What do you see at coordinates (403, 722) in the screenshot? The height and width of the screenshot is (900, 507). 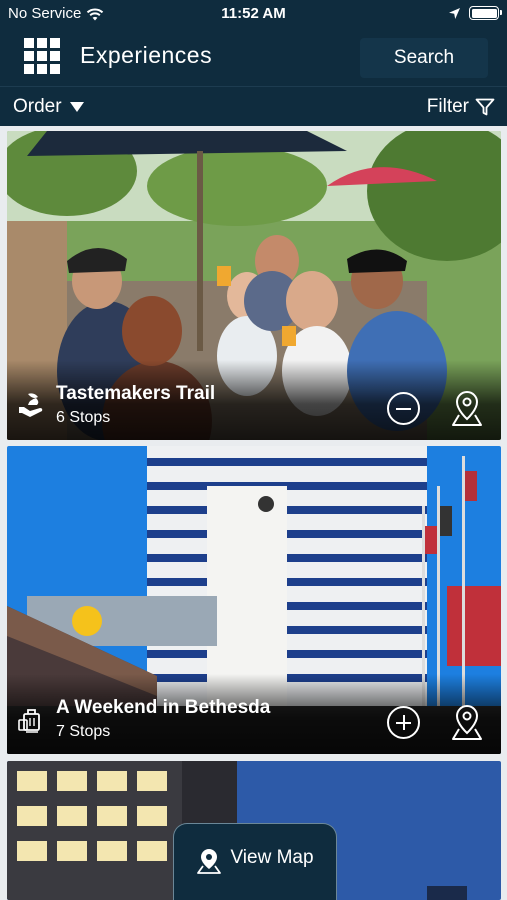 I see `add-button` at bounding box center [403, 722].